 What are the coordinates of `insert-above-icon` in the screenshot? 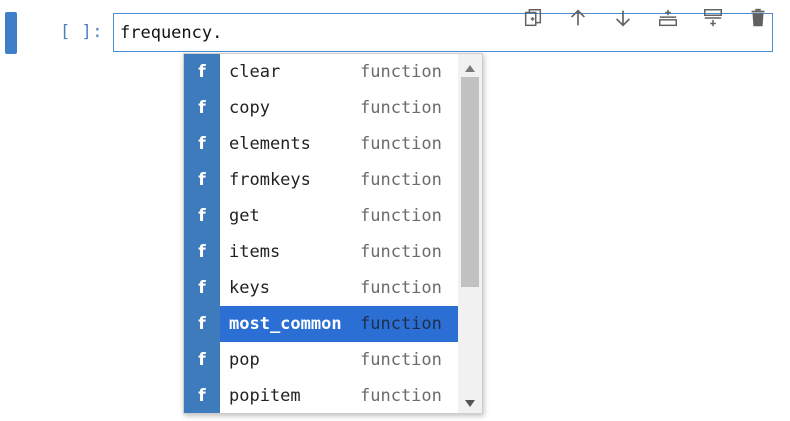 It's located at (668, 20).